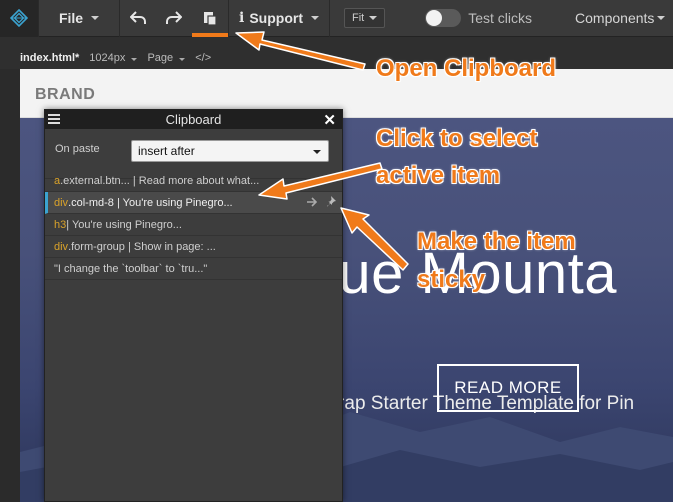 The image size is (673, 502). I want to click on on-paste-selected-value: insert after, so click(166, 151).